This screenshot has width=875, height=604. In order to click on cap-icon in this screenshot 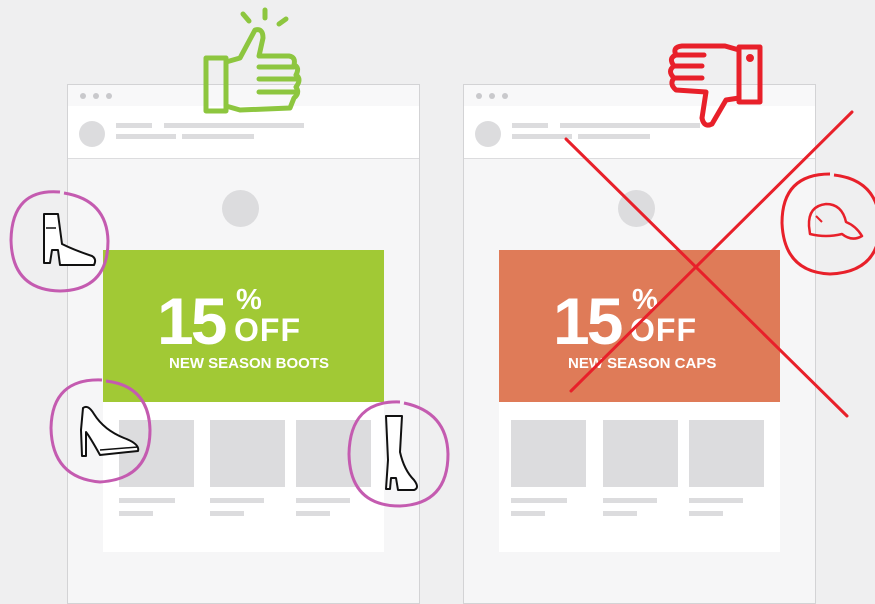, I will do `click(827, 224)`.